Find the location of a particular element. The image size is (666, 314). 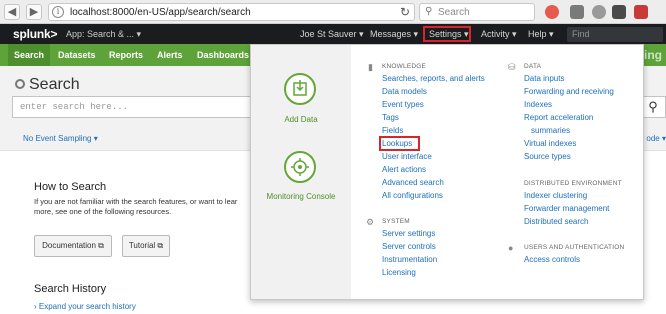

expand-history-link: › Expand your search history is located at coordinates (85, 306).